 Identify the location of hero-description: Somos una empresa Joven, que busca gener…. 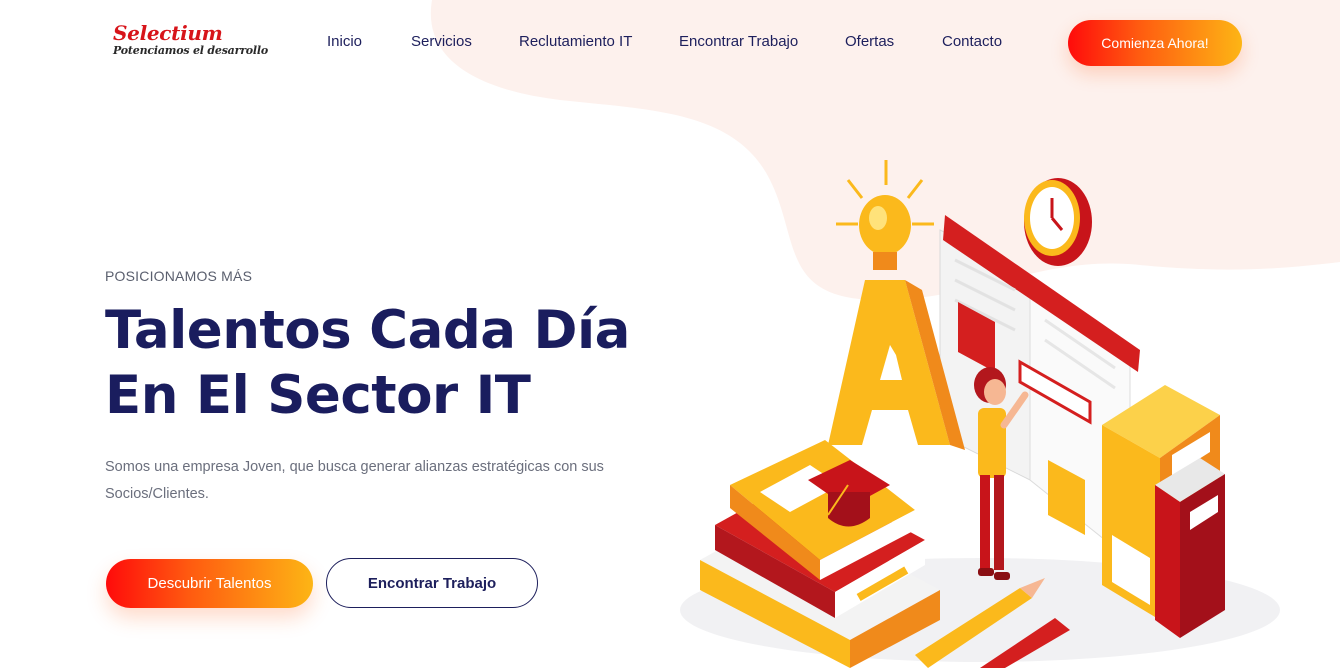
(375, 481).